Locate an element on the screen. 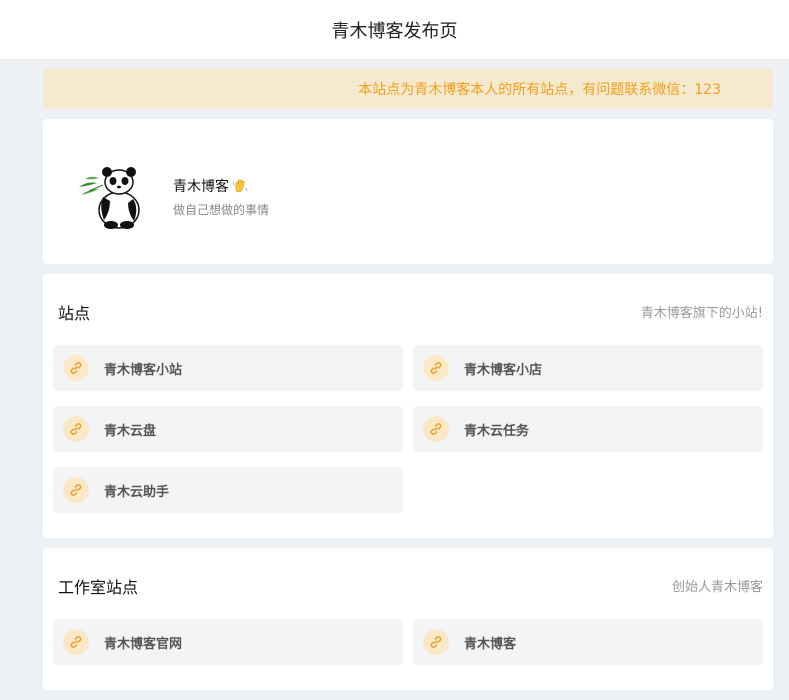 The width and height of the screenshot is (789, 700). studio-link-label: 青木博客 is located at coordinates (490, 644).